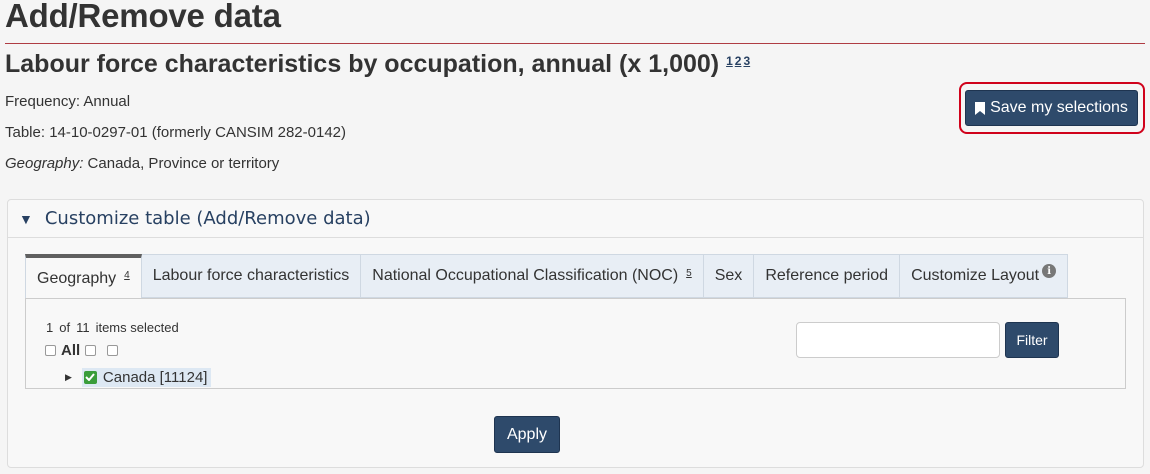 Image resolution: width=1150 pixels, height=474 pixels. What do you see at coordinates (50, 327) in the screenshot?
I see `selected-count: 1` at bounding box center [50, 327].